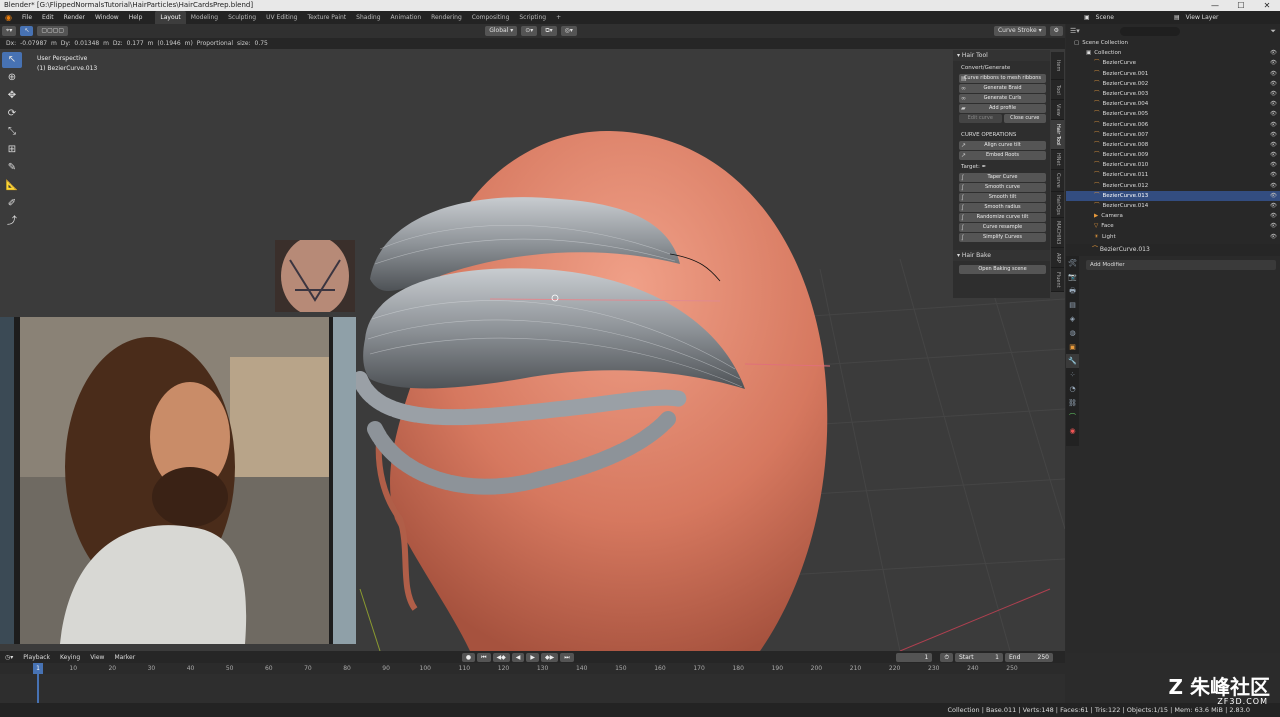  I want to click on cursor-icon: ⊕, so click(12, 78).